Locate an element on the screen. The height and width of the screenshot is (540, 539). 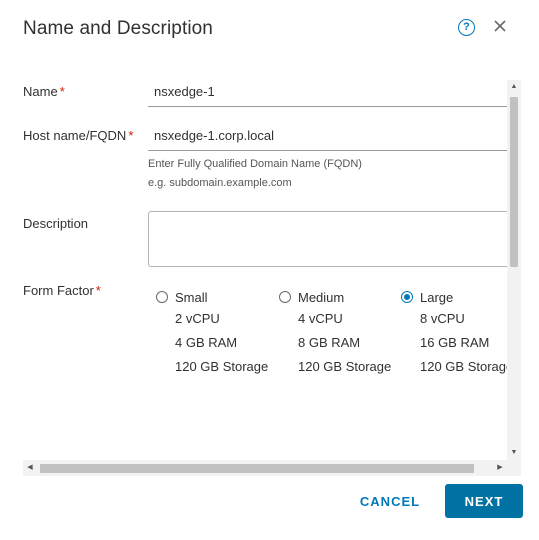
radio-large: Large is located at coordinates (454, 297).